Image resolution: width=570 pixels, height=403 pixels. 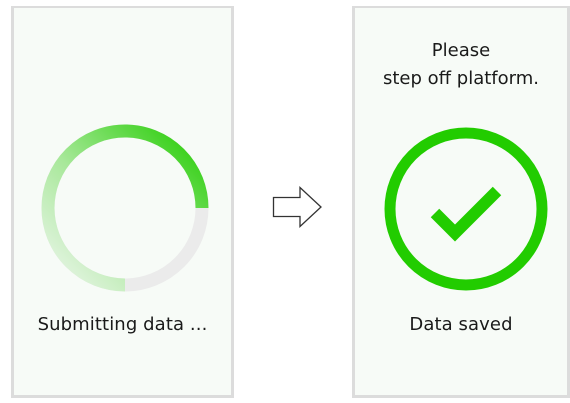 I want to click on success-ring, so click(x=466, y=209).